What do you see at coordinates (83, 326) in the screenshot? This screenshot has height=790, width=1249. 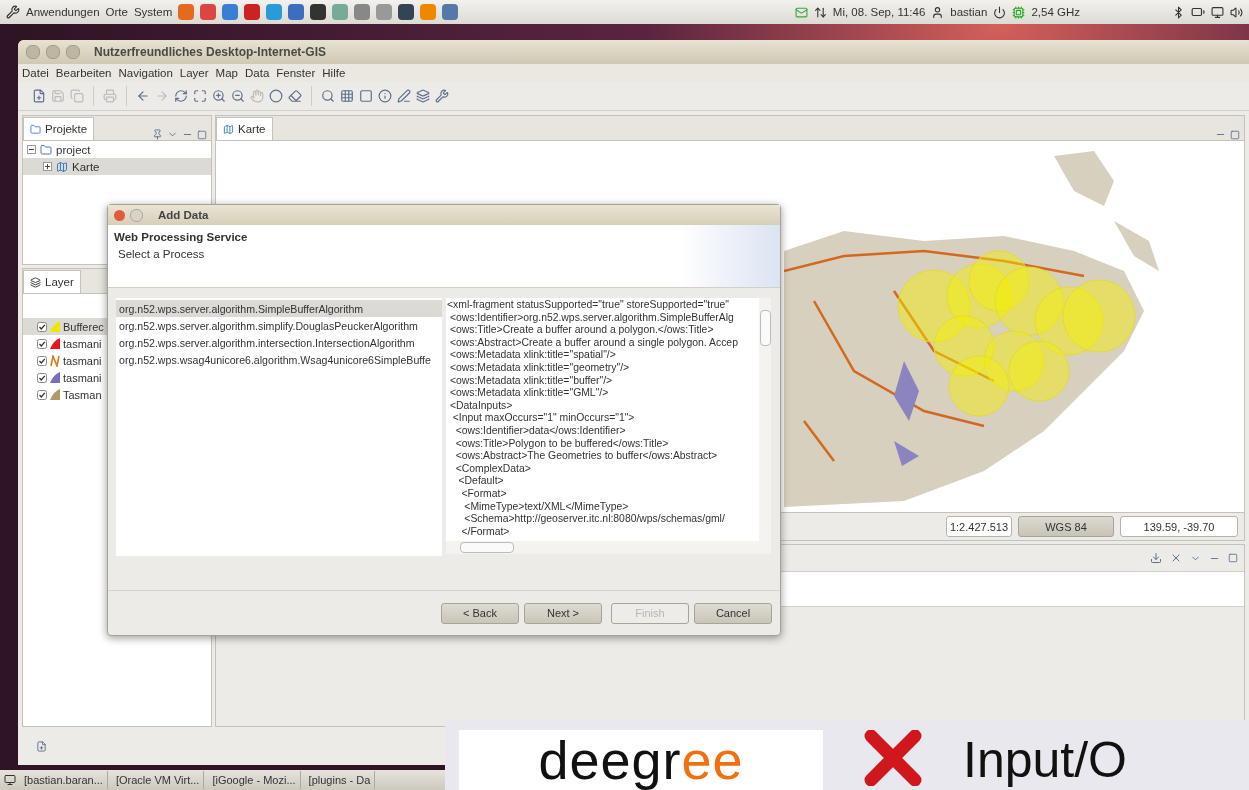 I see `layer-name: Bufferec` at bounding box center [83, 326].